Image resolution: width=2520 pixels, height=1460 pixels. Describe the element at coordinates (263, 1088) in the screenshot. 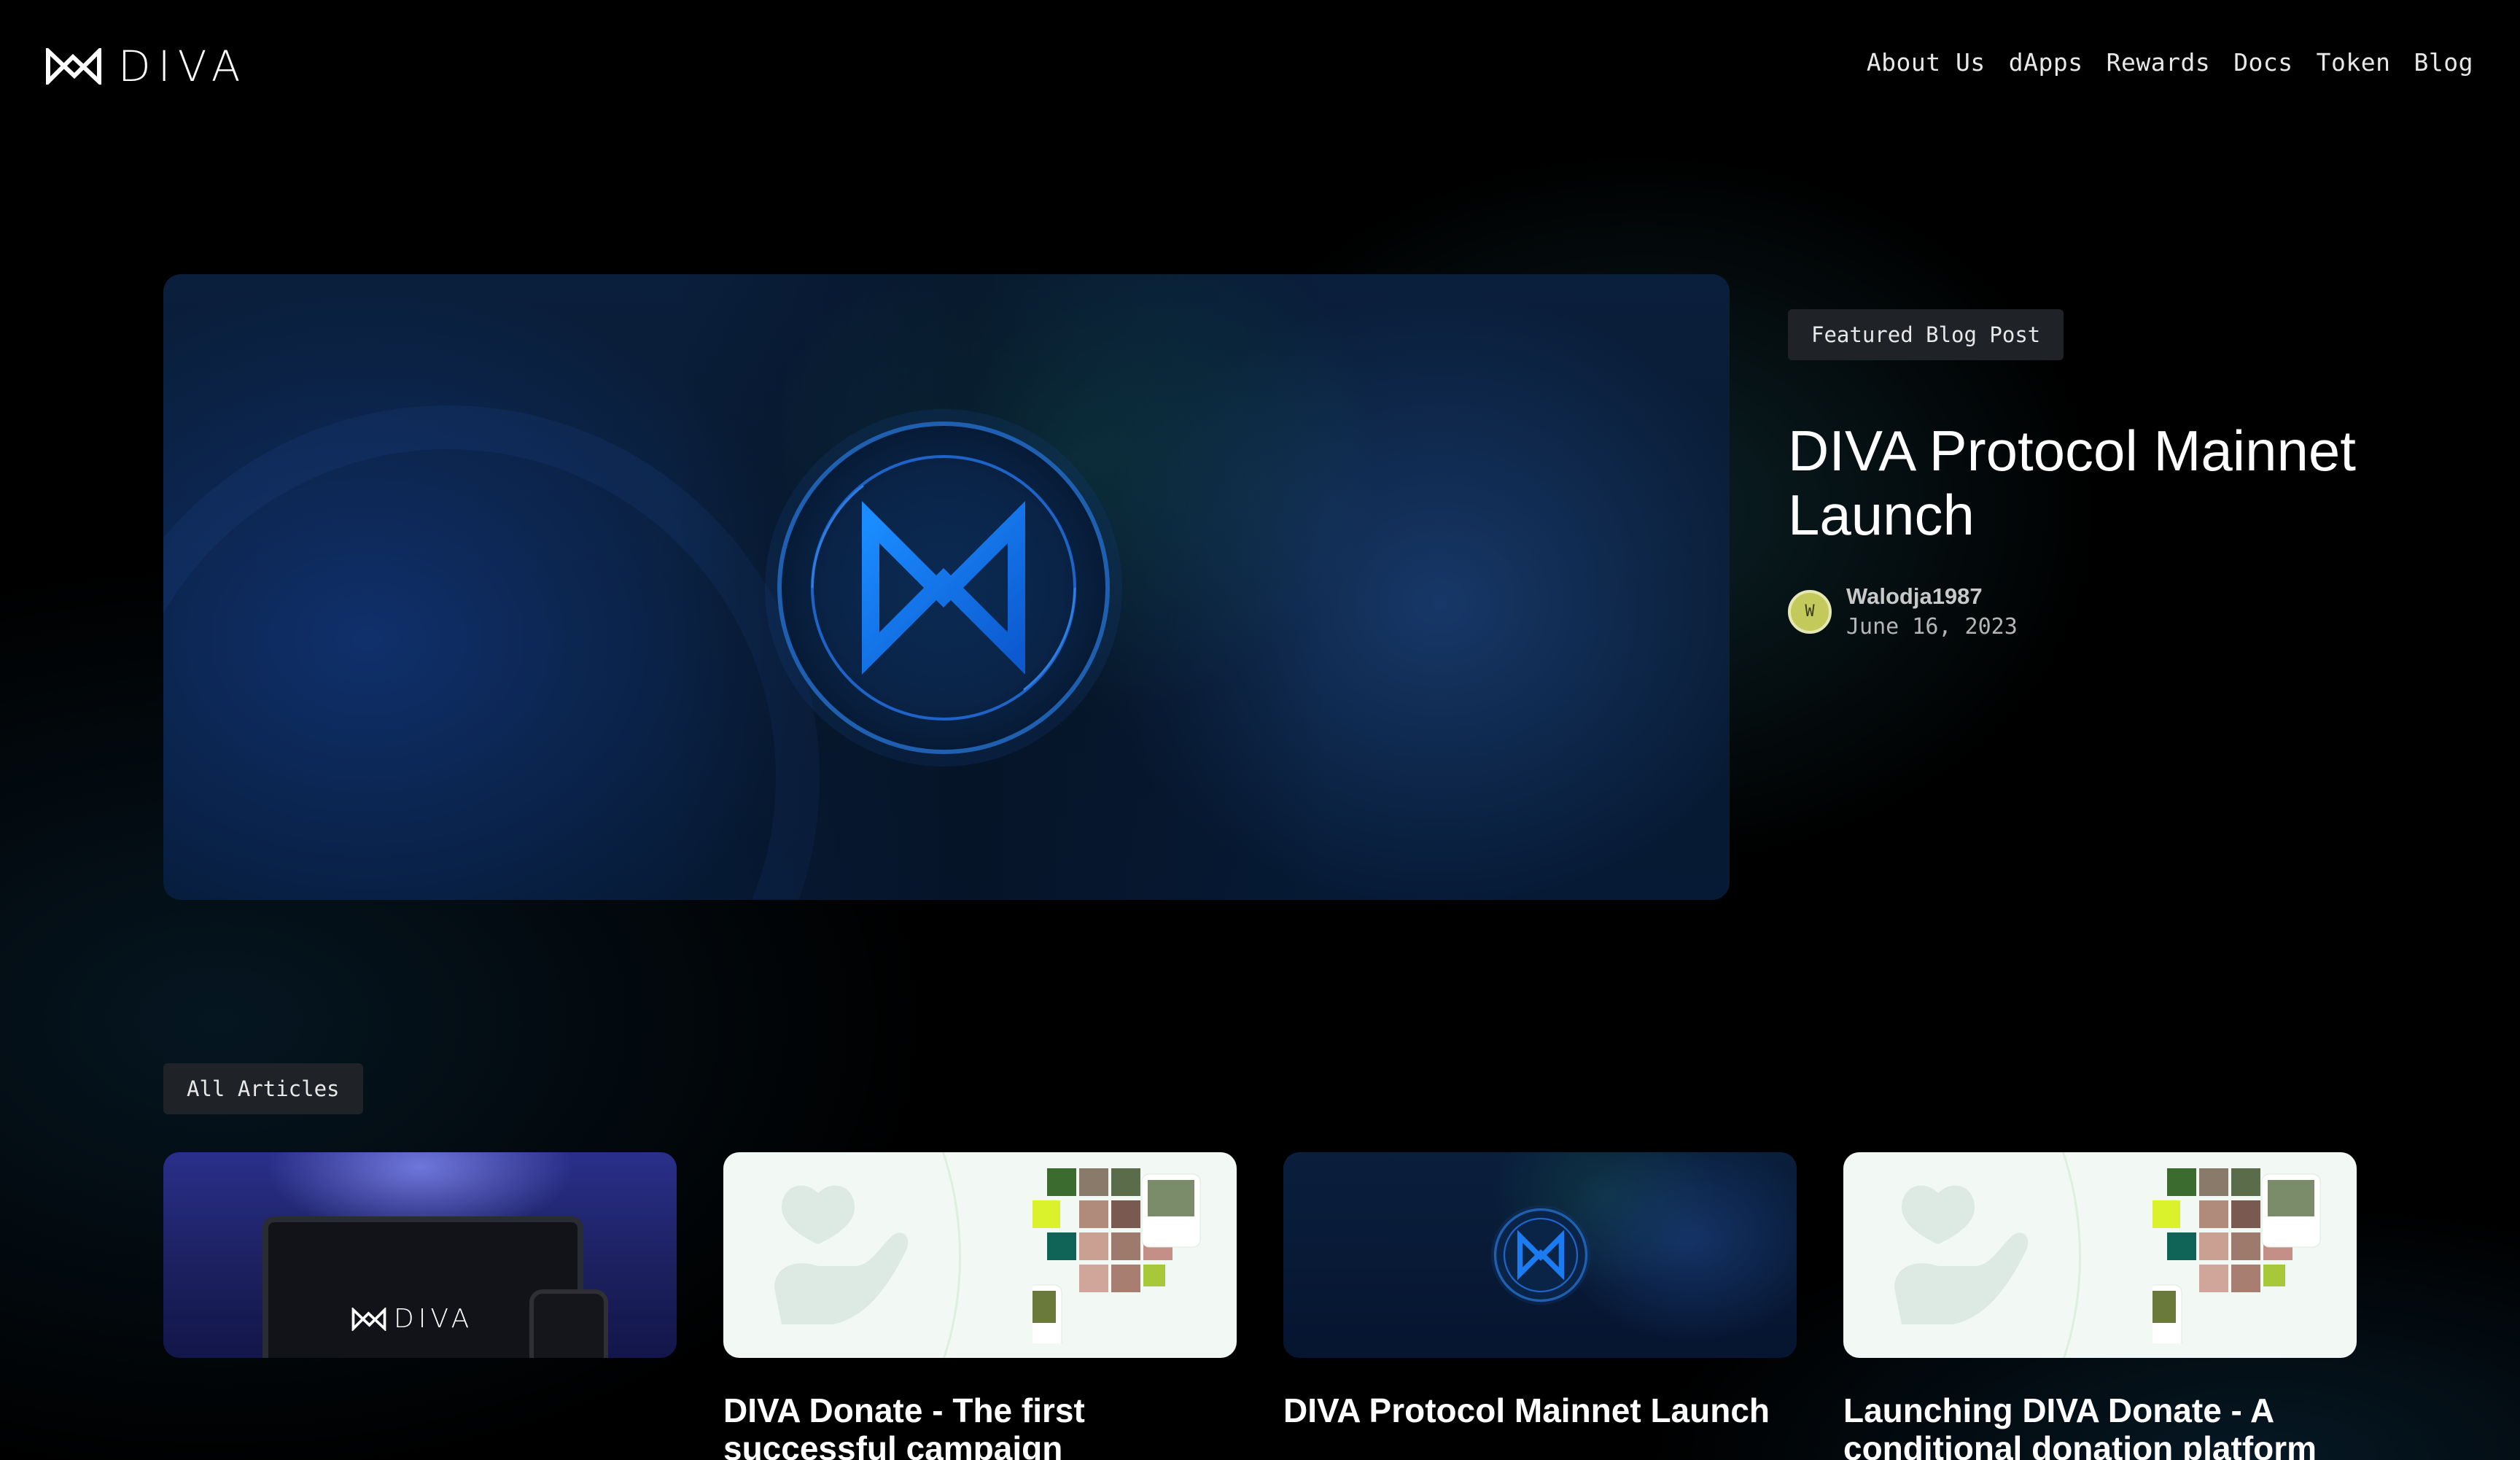

I see `all-articles-tag: All Articles` at that location.